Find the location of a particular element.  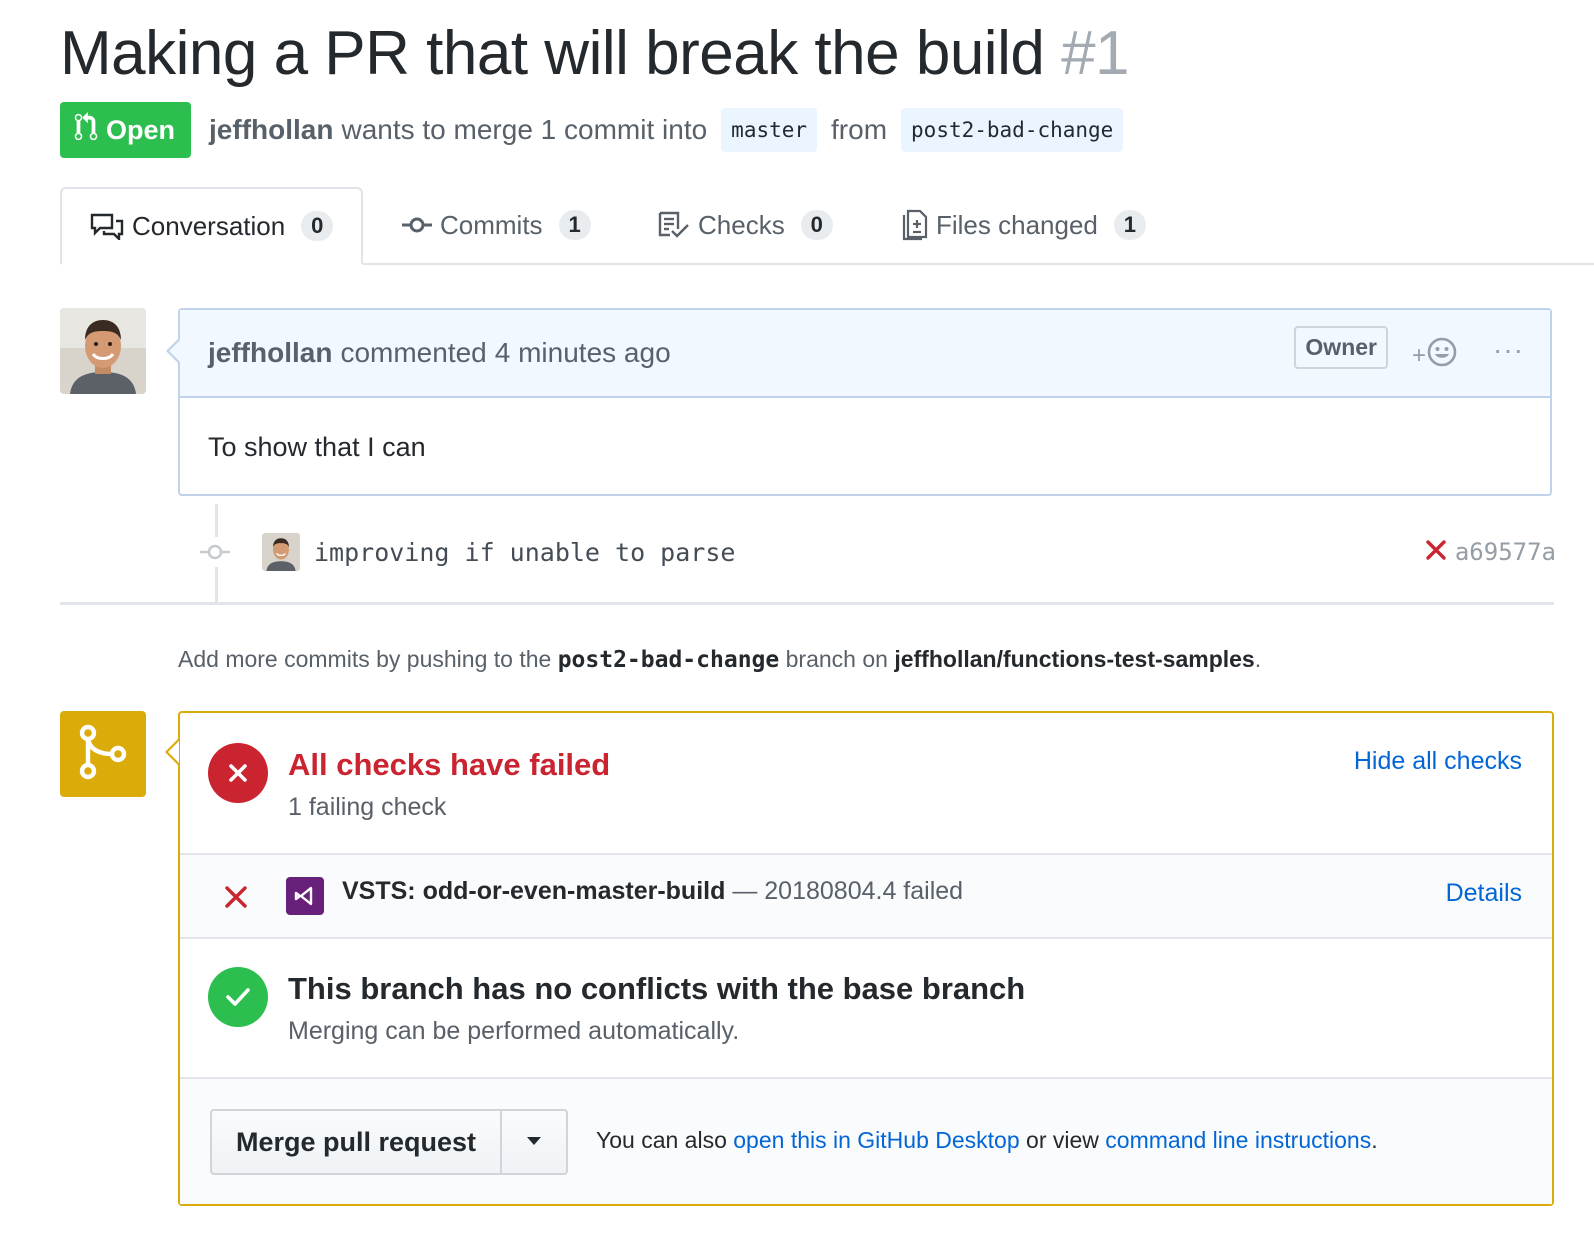

check-description: 20180804.4 failed is located at coordinates (864, 891).